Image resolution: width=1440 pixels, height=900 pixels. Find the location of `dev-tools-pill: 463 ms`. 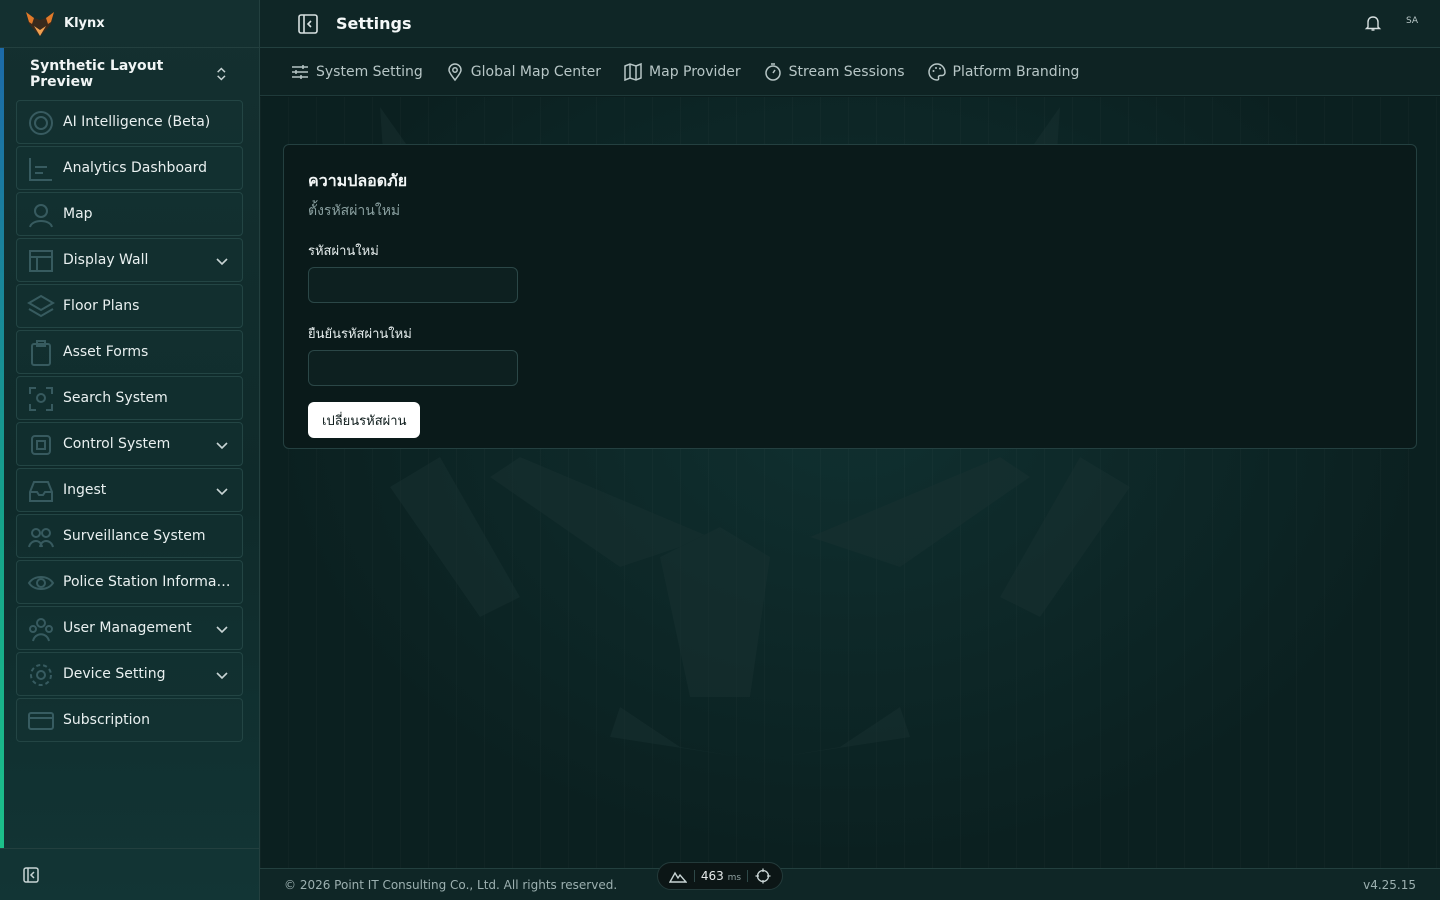

dev-tools-pill: 463 ms is located at coordinates (720, 876).